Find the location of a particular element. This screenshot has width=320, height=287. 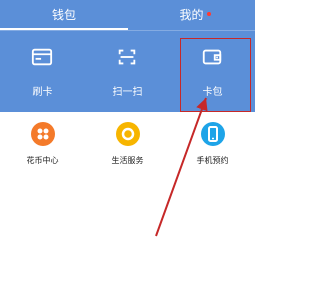

coin-center-glyph is located at coordinates (43, 134).